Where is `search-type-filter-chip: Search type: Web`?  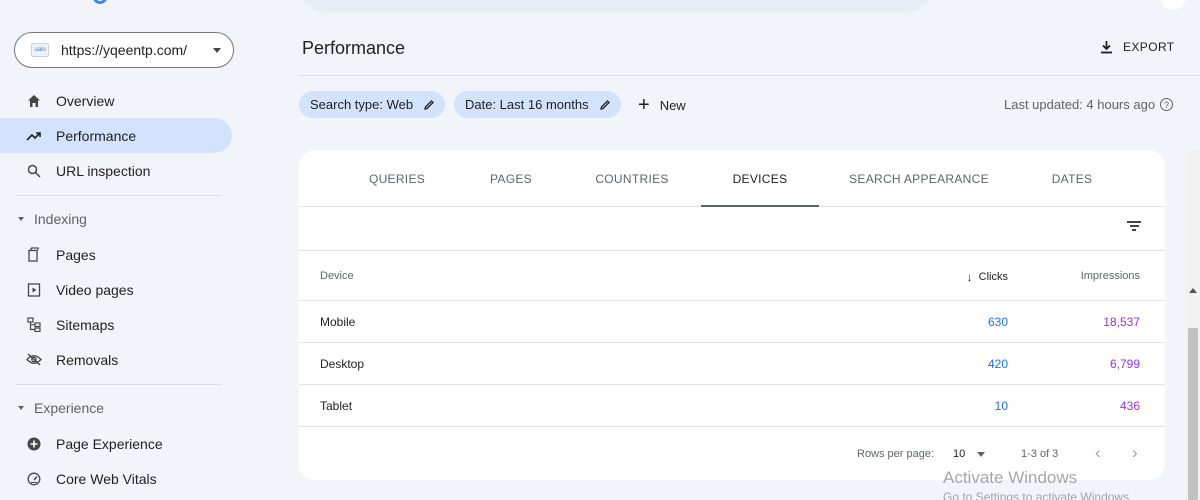
search-type-filter-chip: Search type: Web is located at coordinates (372, 104).